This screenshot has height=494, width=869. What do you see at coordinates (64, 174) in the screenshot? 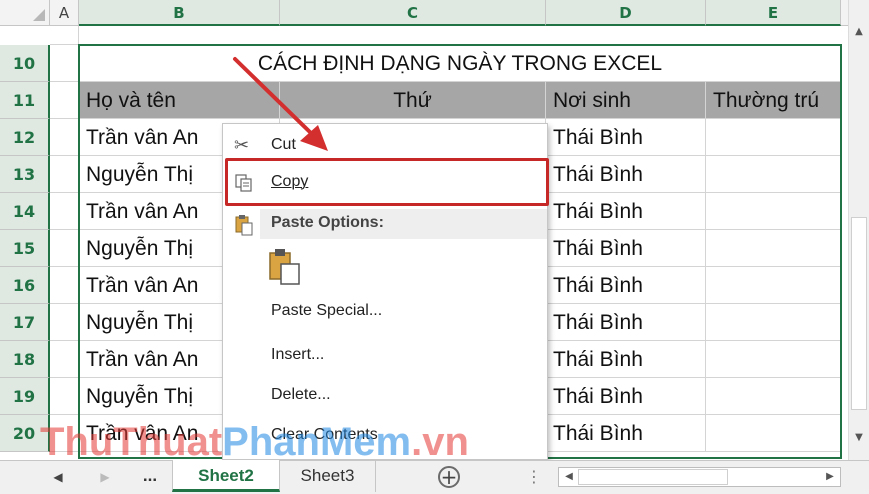
I see `cell-a13` at bounding box center [64, 174].